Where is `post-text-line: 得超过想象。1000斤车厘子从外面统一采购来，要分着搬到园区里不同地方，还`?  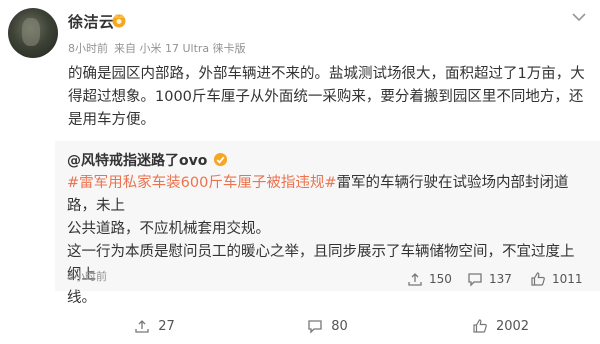 post-text-line: 得超过想象。1000斤车厘子从外面统一采购来，要分着搬到园区里不同地方，还 is located at coordinates (326, 97).